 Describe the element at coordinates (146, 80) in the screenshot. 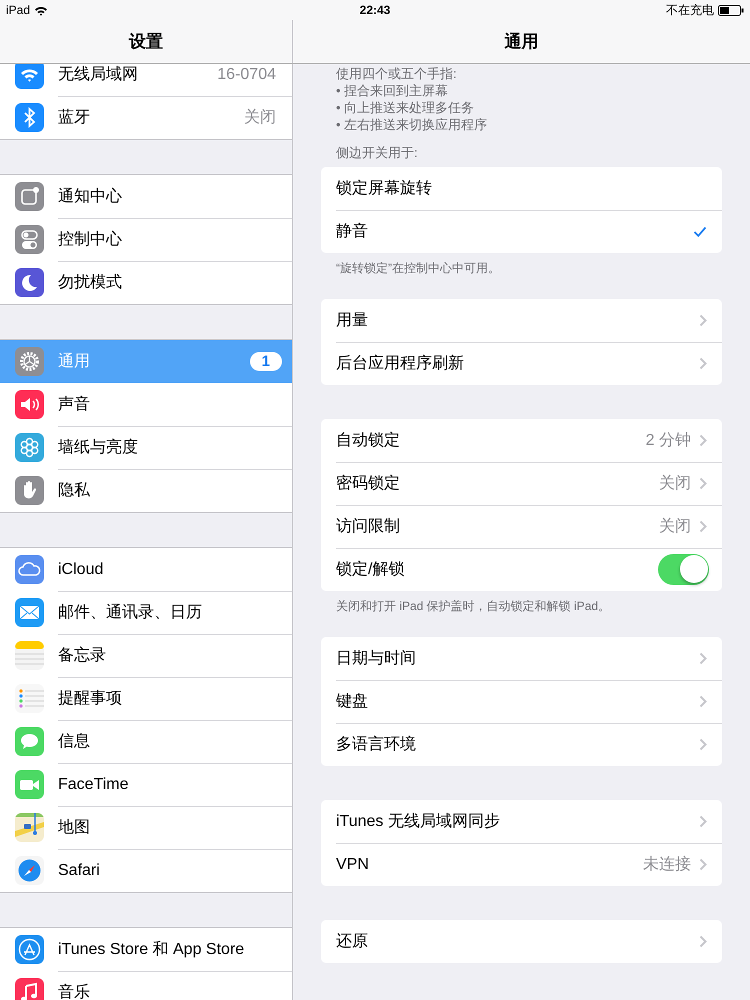

I see `sidebar-item: 无线局域网 16-0704` at that location.